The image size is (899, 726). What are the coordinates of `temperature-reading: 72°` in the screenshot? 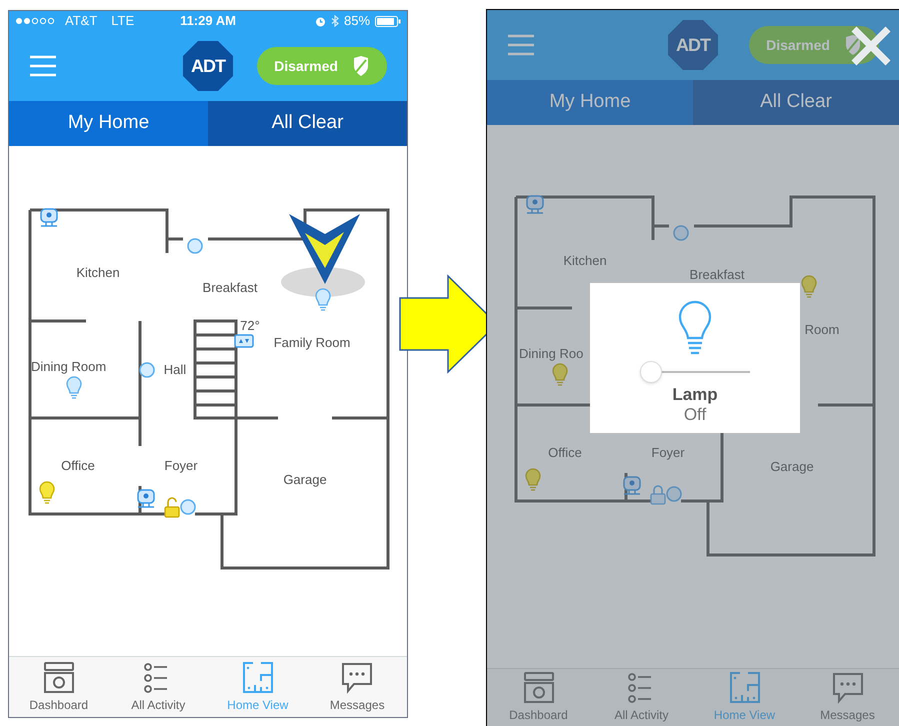 It's located at (250, 325).